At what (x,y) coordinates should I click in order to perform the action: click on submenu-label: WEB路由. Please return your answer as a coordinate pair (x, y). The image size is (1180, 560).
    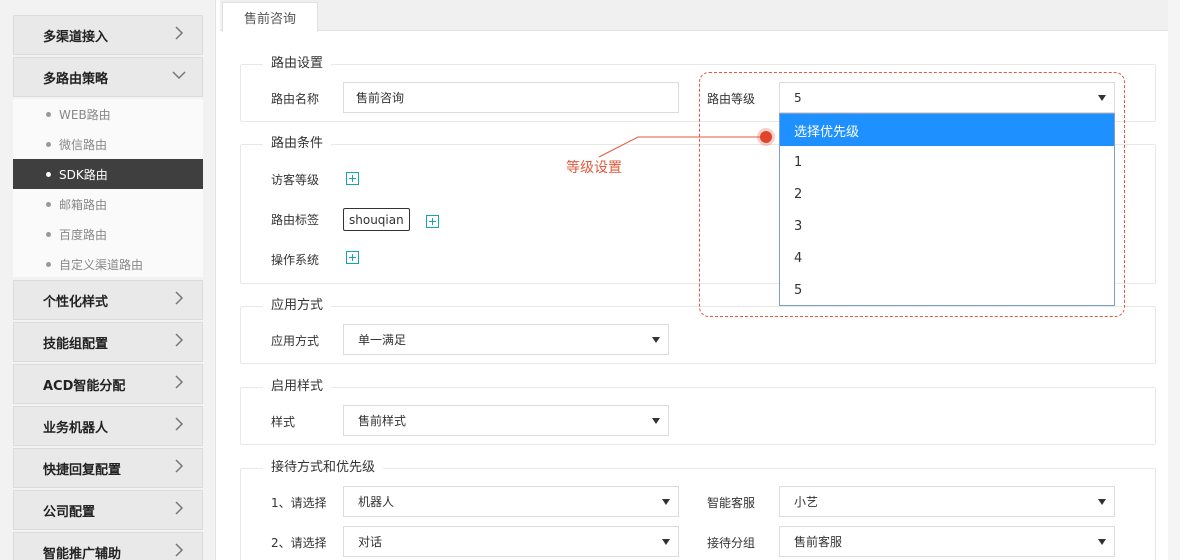
    Looking at the image, I should click on (85, 114).